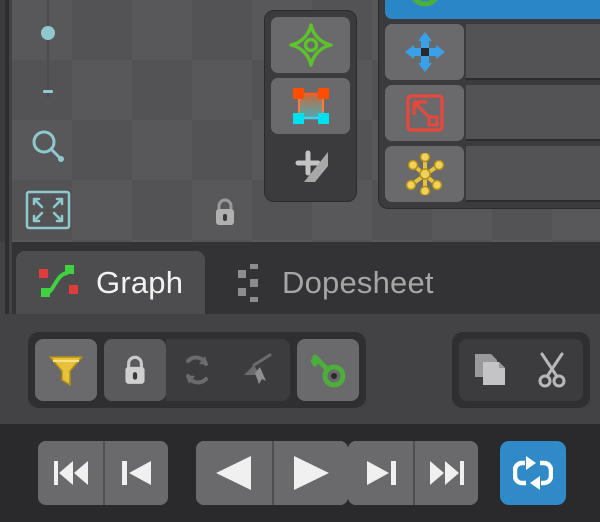 This screenshot has height=522, width=600. I want to click on window-edge-inner, so click(10, 121).